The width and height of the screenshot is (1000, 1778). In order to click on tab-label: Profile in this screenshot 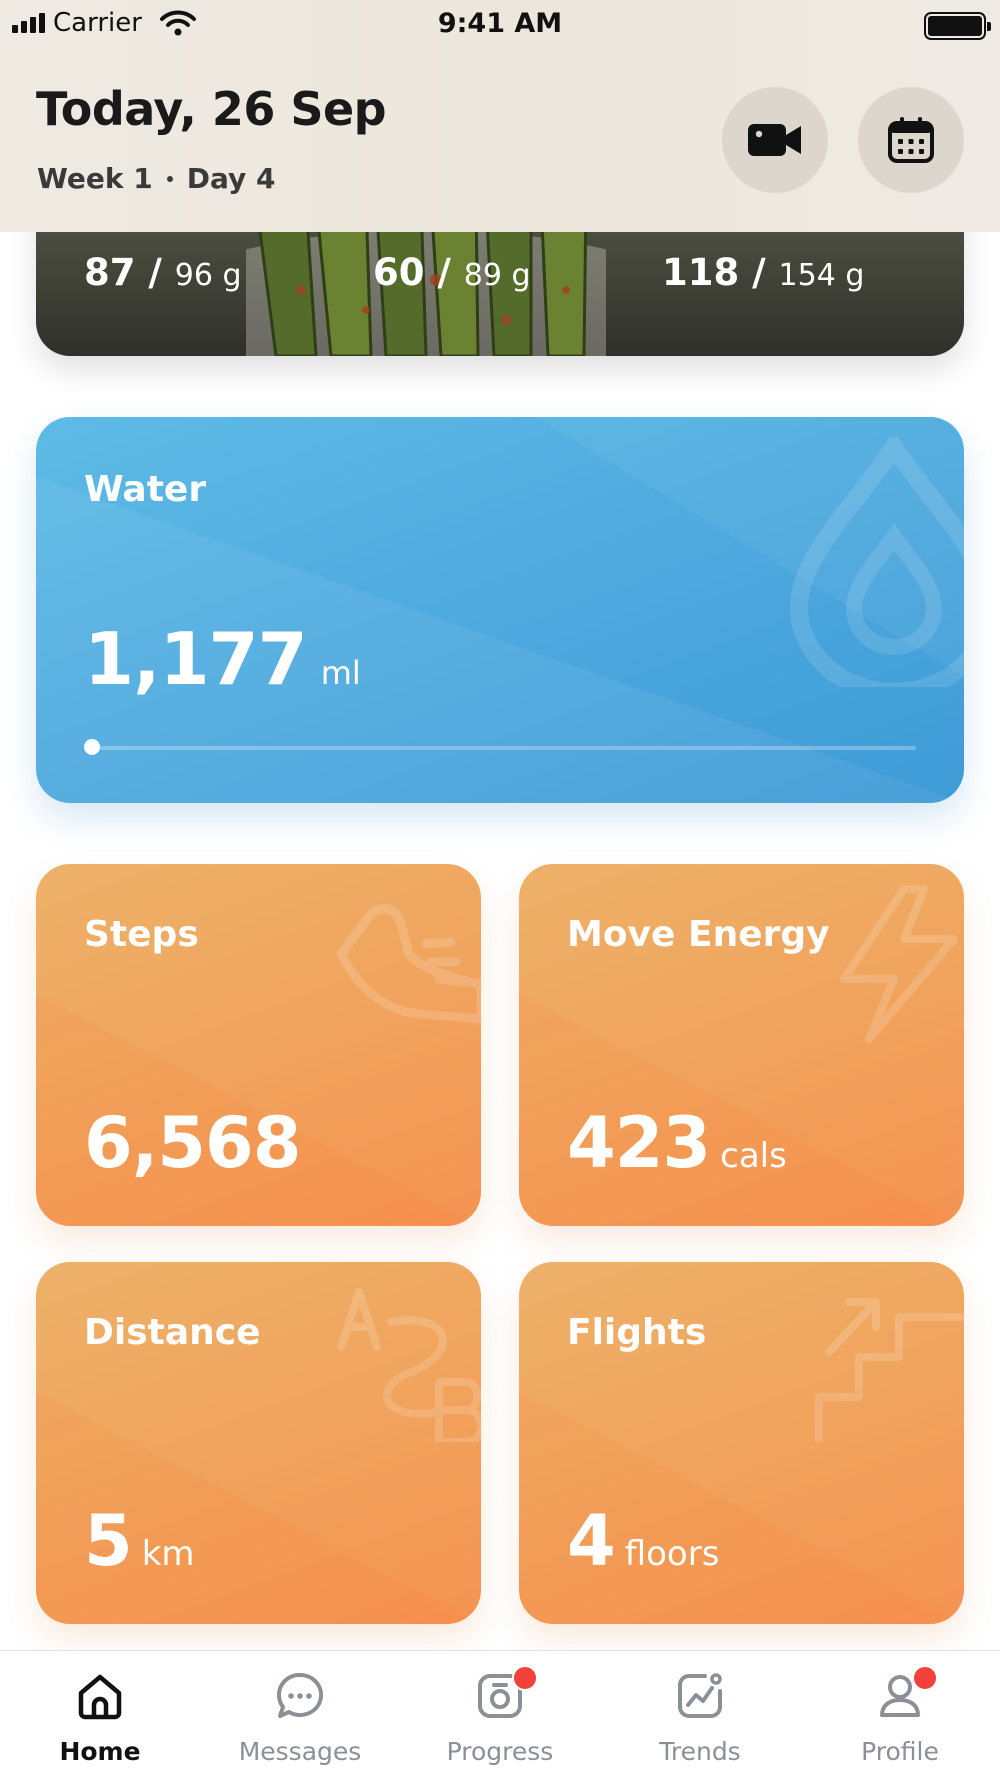, I will do `click(900, 1751)`.